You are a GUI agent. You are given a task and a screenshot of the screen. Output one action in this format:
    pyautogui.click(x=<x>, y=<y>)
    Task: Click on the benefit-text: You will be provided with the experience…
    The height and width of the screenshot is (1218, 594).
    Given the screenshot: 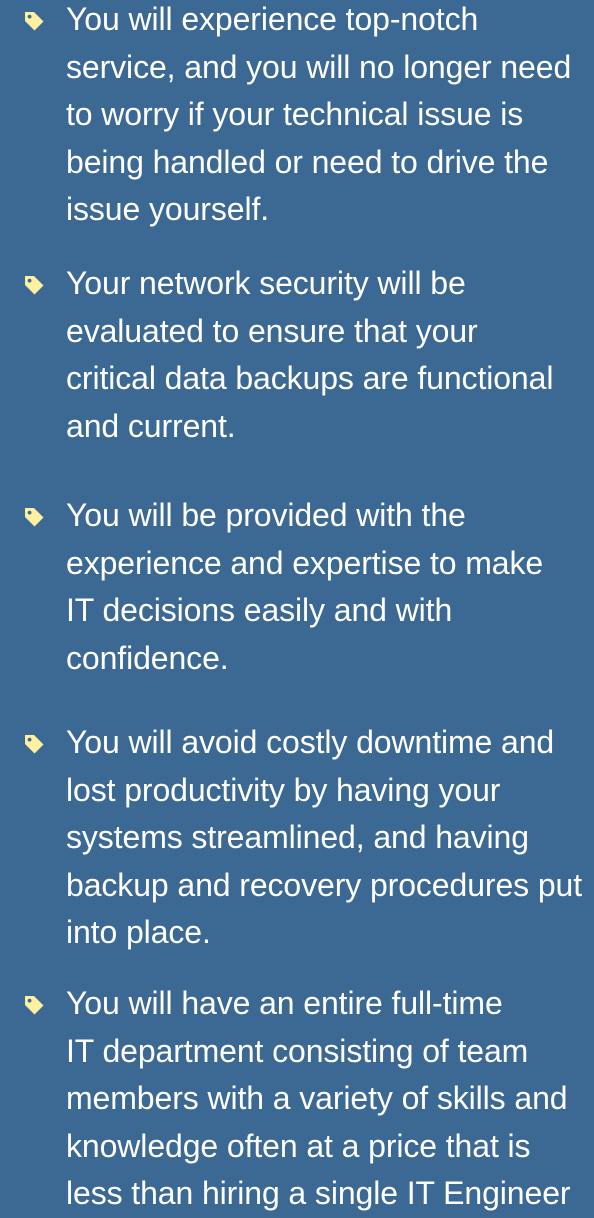 What is the action you would take?
    pyautogui.click(x=330, y=587)
    